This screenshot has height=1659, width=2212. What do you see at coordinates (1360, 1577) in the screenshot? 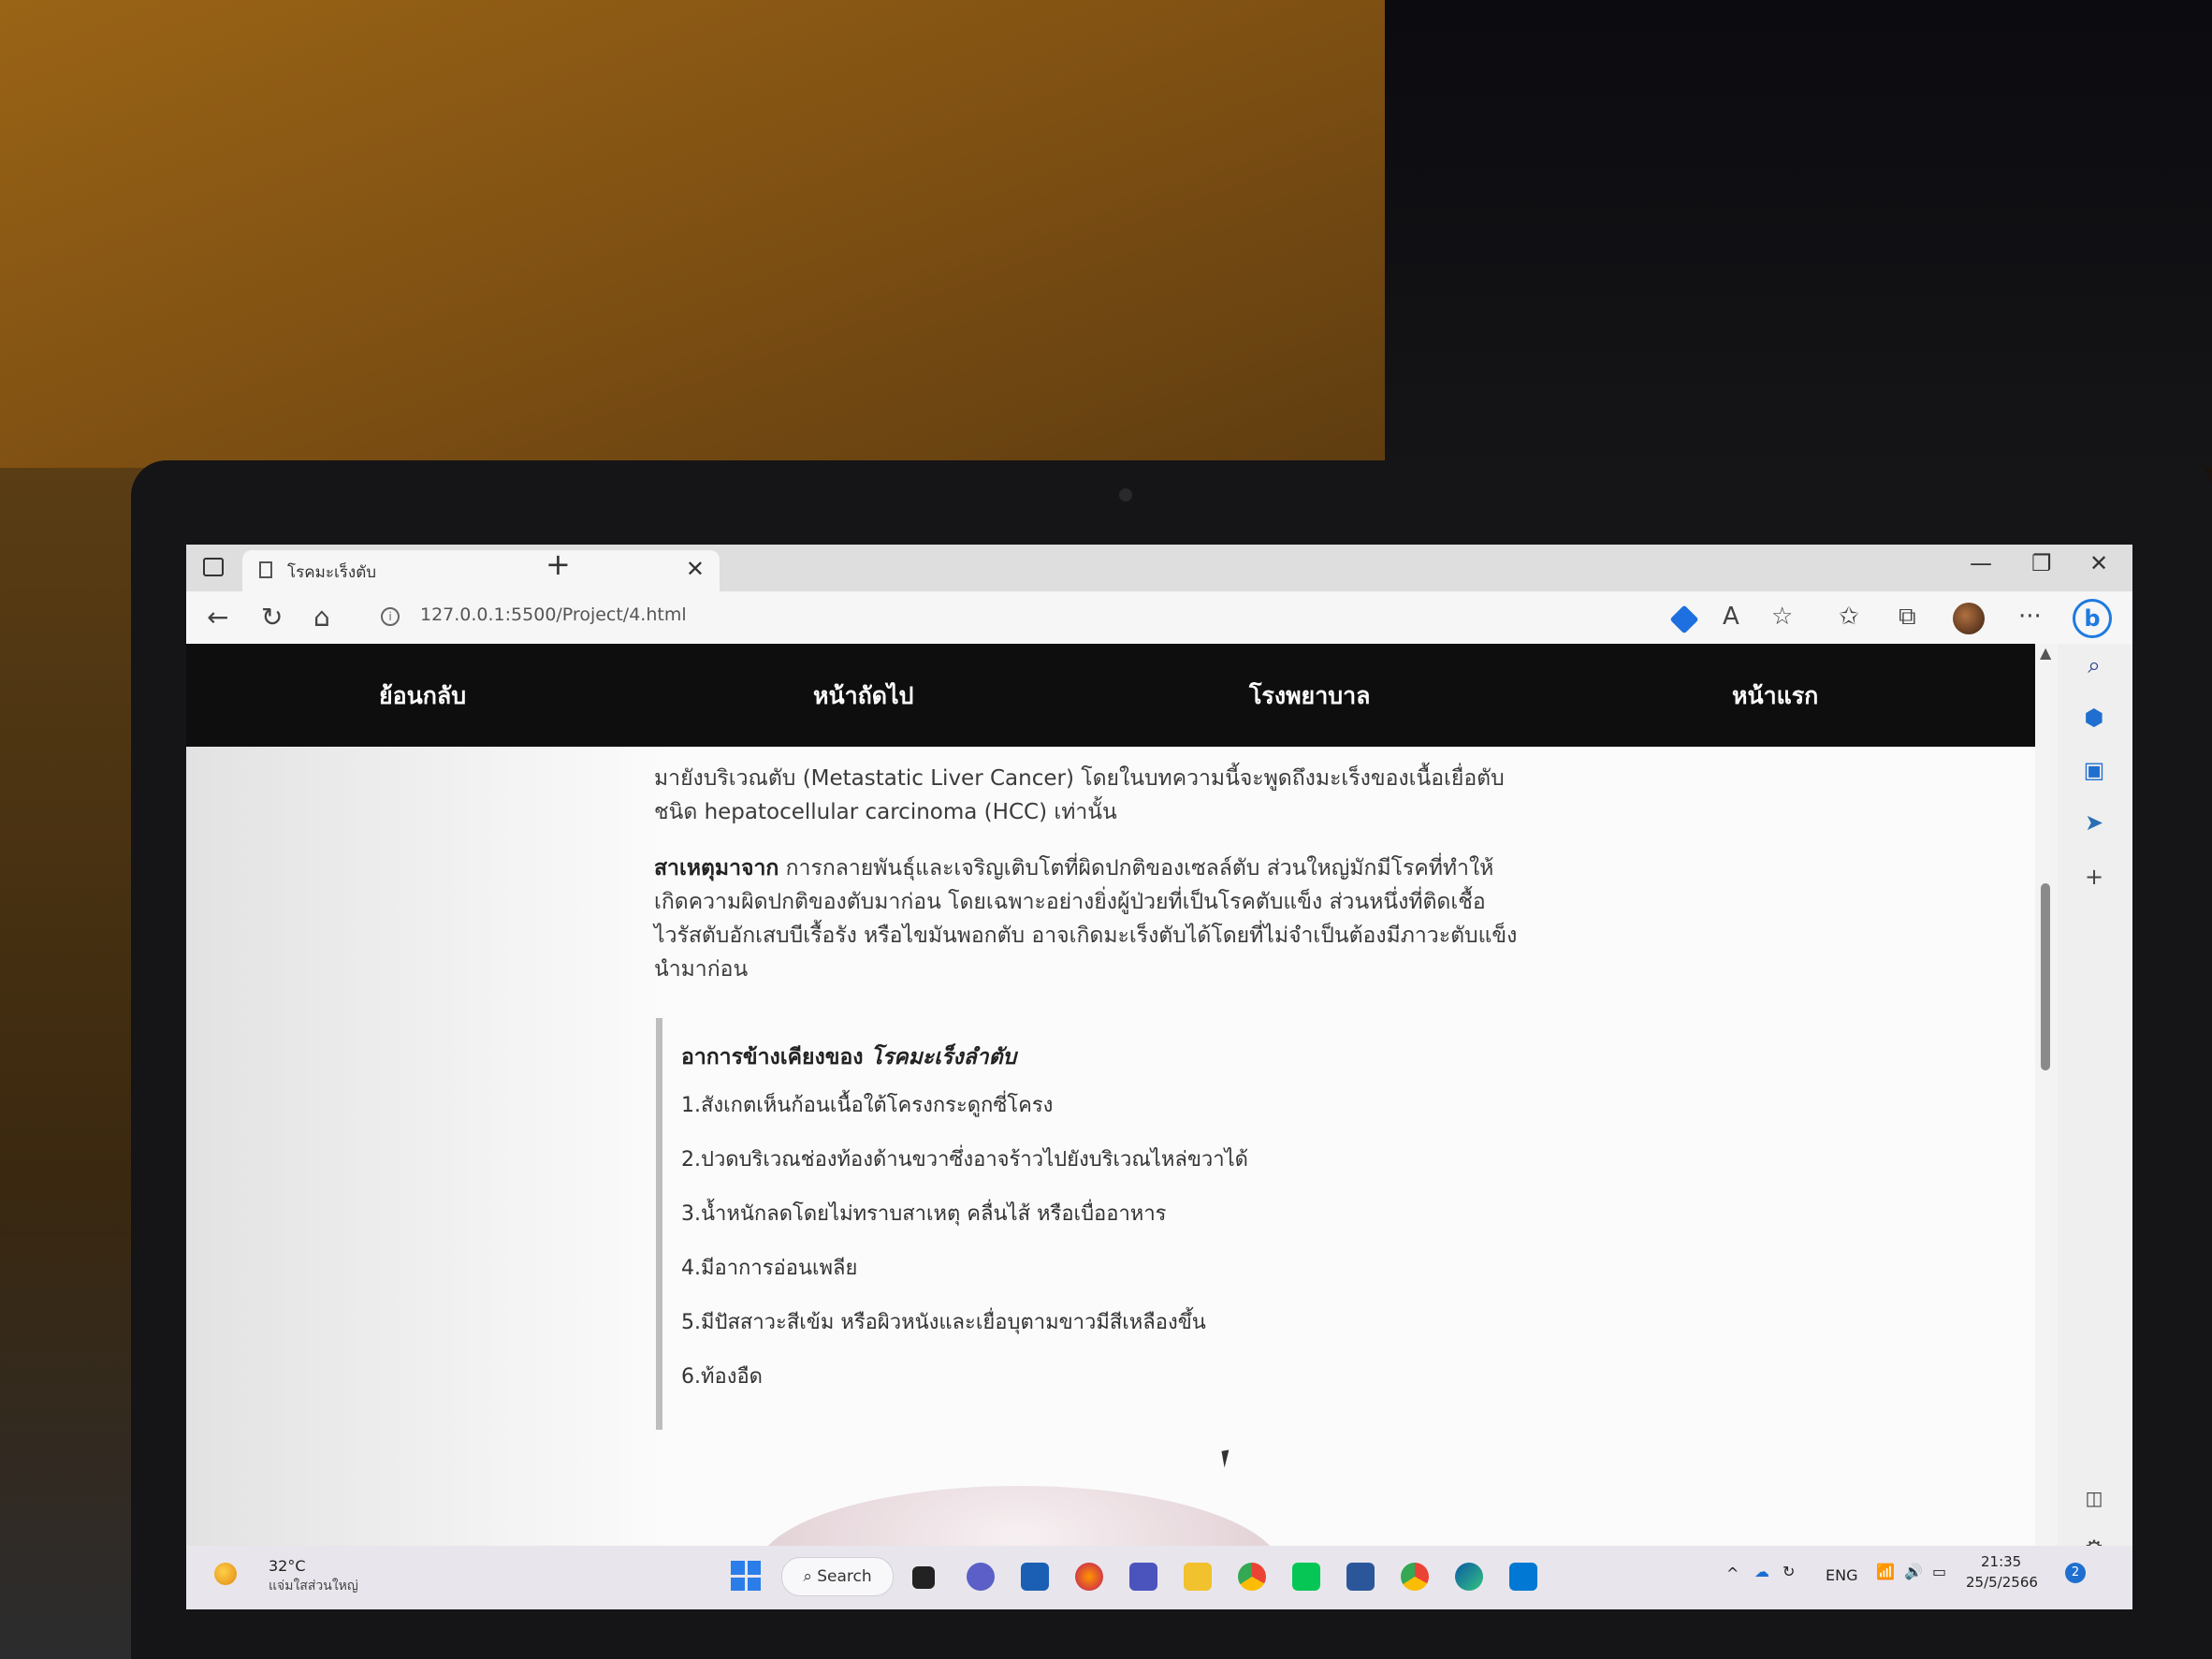
I see `word-icon` at bounding box center [1360, 1577].